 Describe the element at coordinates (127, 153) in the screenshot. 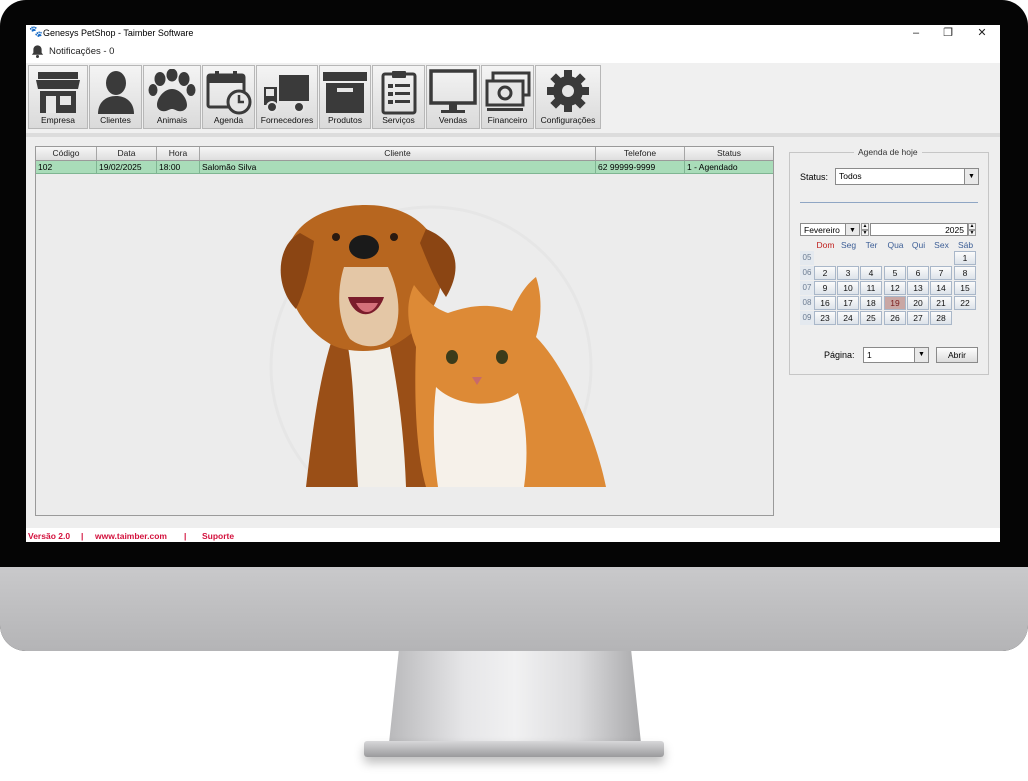

I see `column-header: Data` at that location.